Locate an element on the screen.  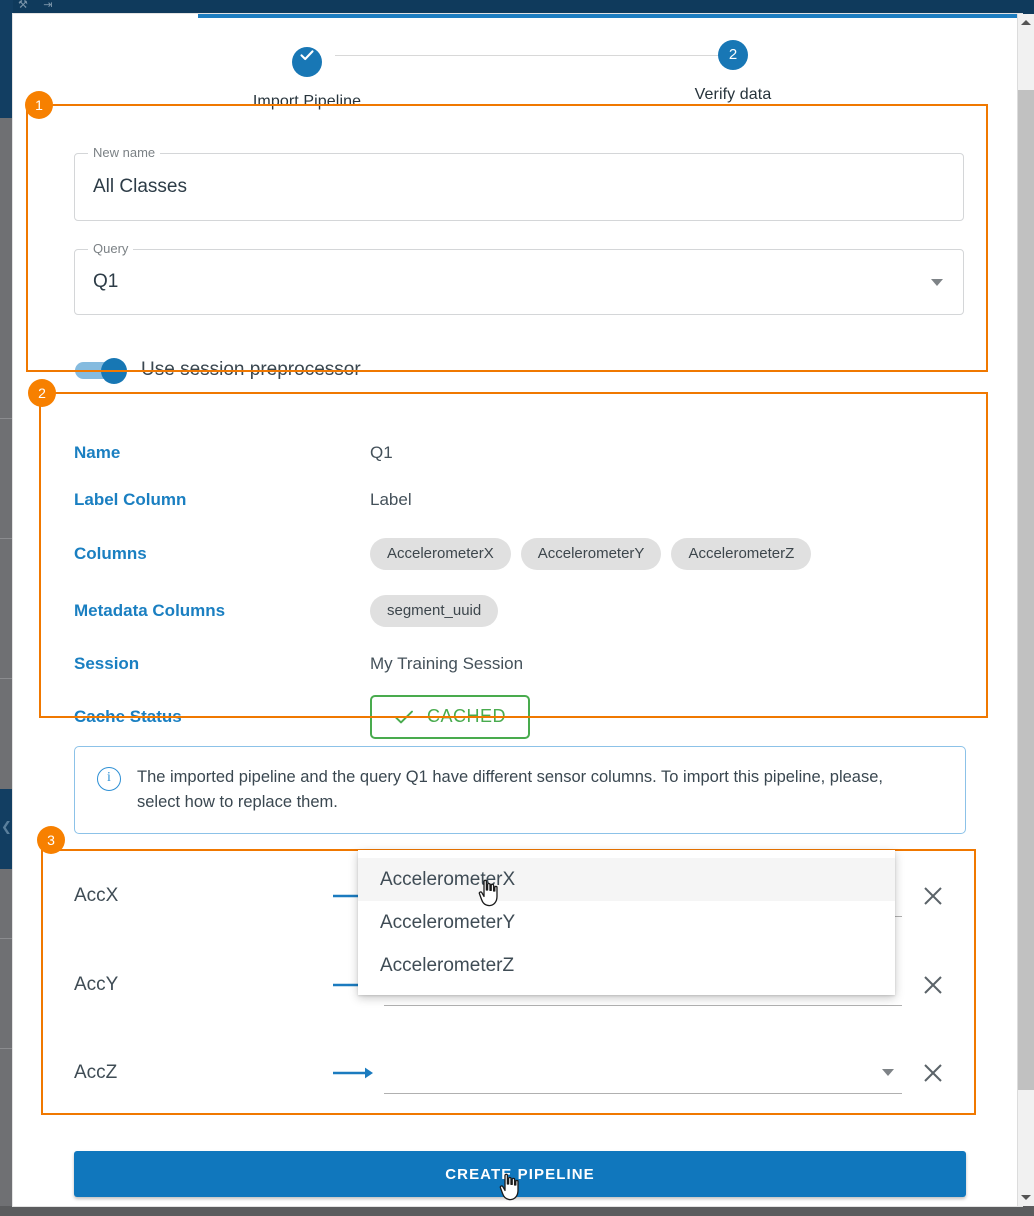
status-badge: CACHED is located at coordinates (450, 717).